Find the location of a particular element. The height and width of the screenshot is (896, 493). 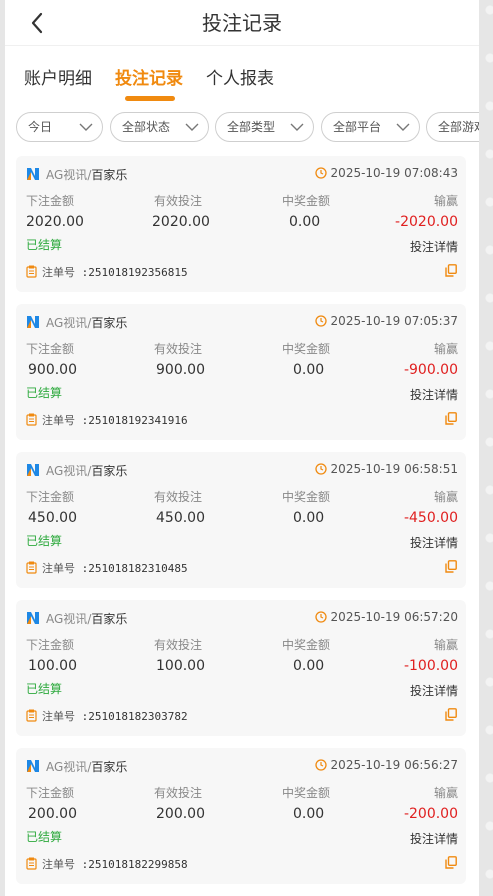

order-number: 注单号 :251018182310485 is located at coordinates (107, 568).